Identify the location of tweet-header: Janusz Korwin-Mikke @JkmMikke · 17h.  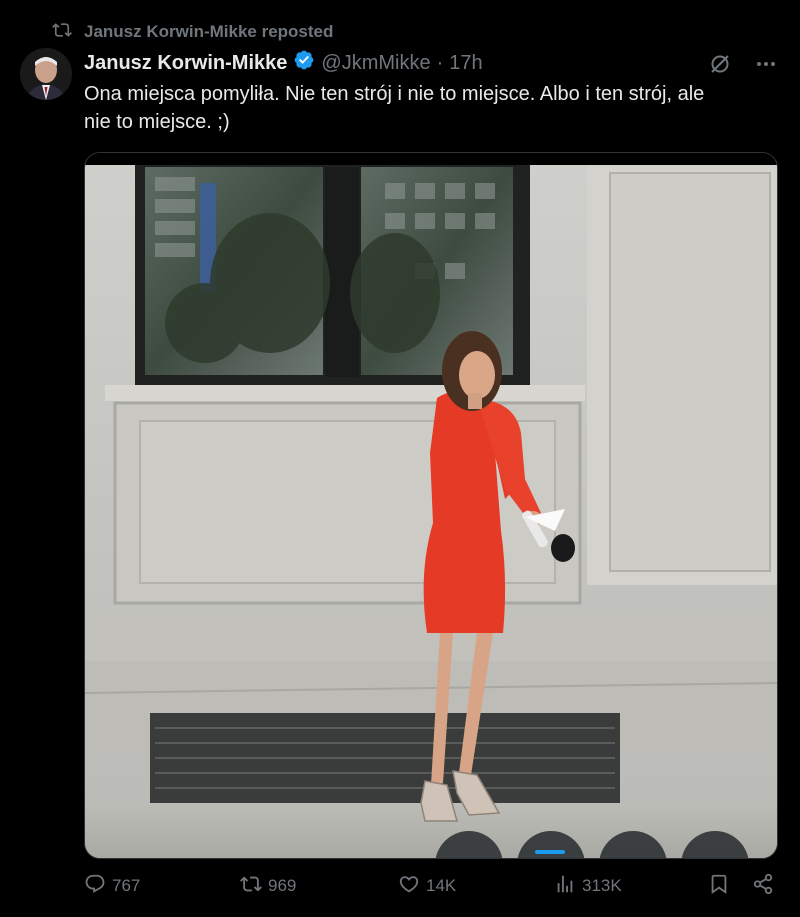
(432, 63).